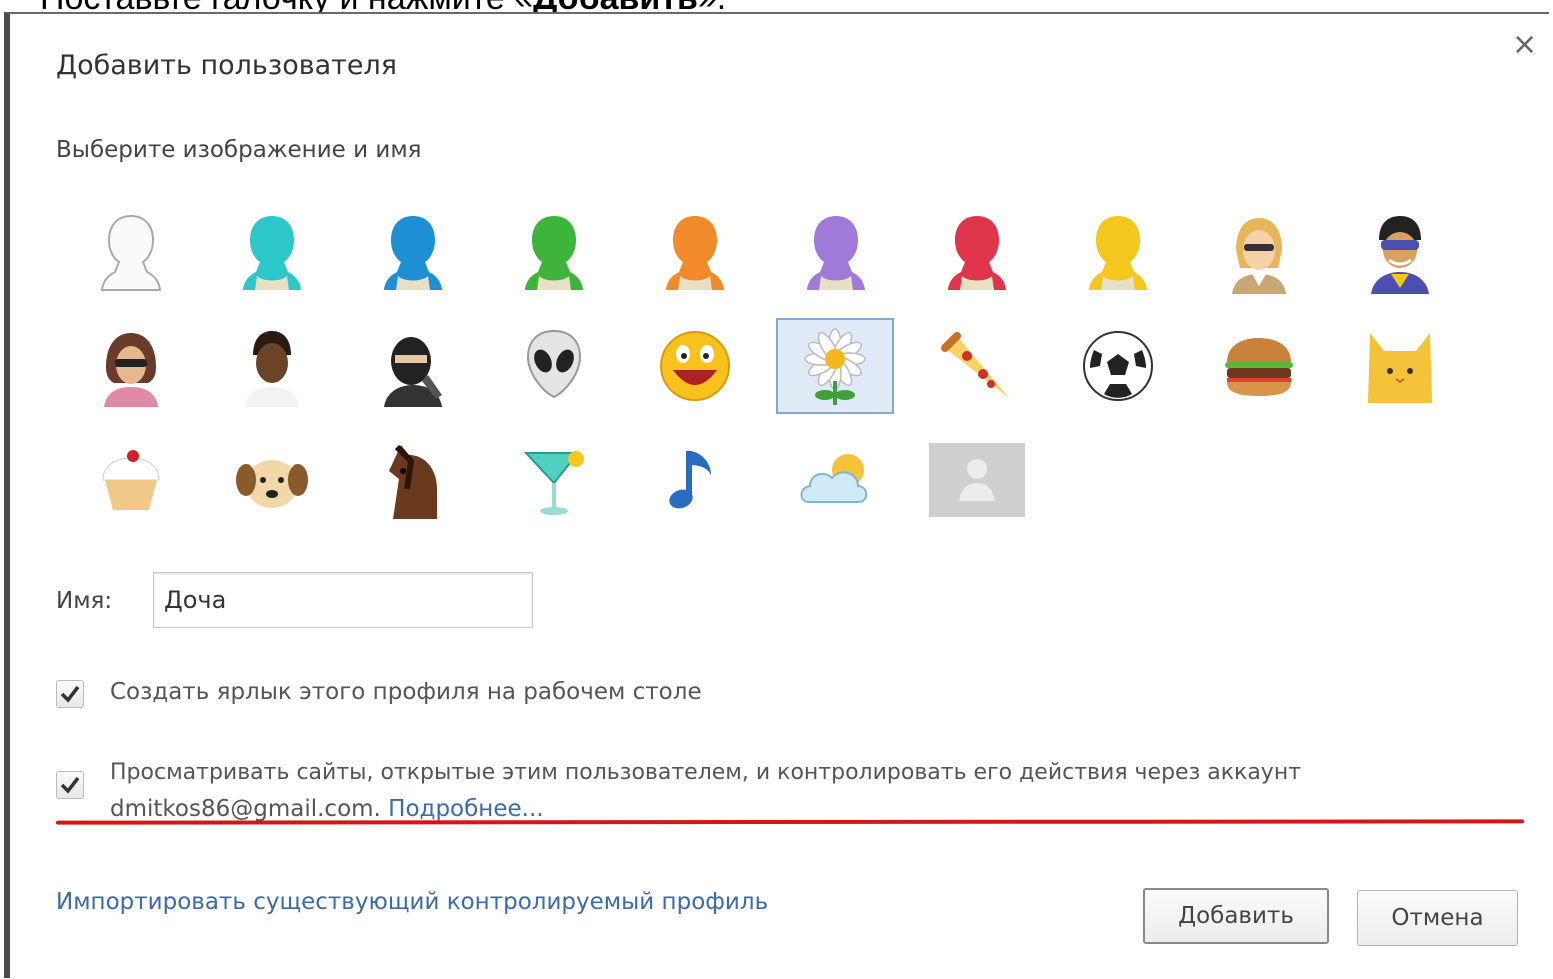  I want to click on avatar-generic-person-icon, so click(977, 480).